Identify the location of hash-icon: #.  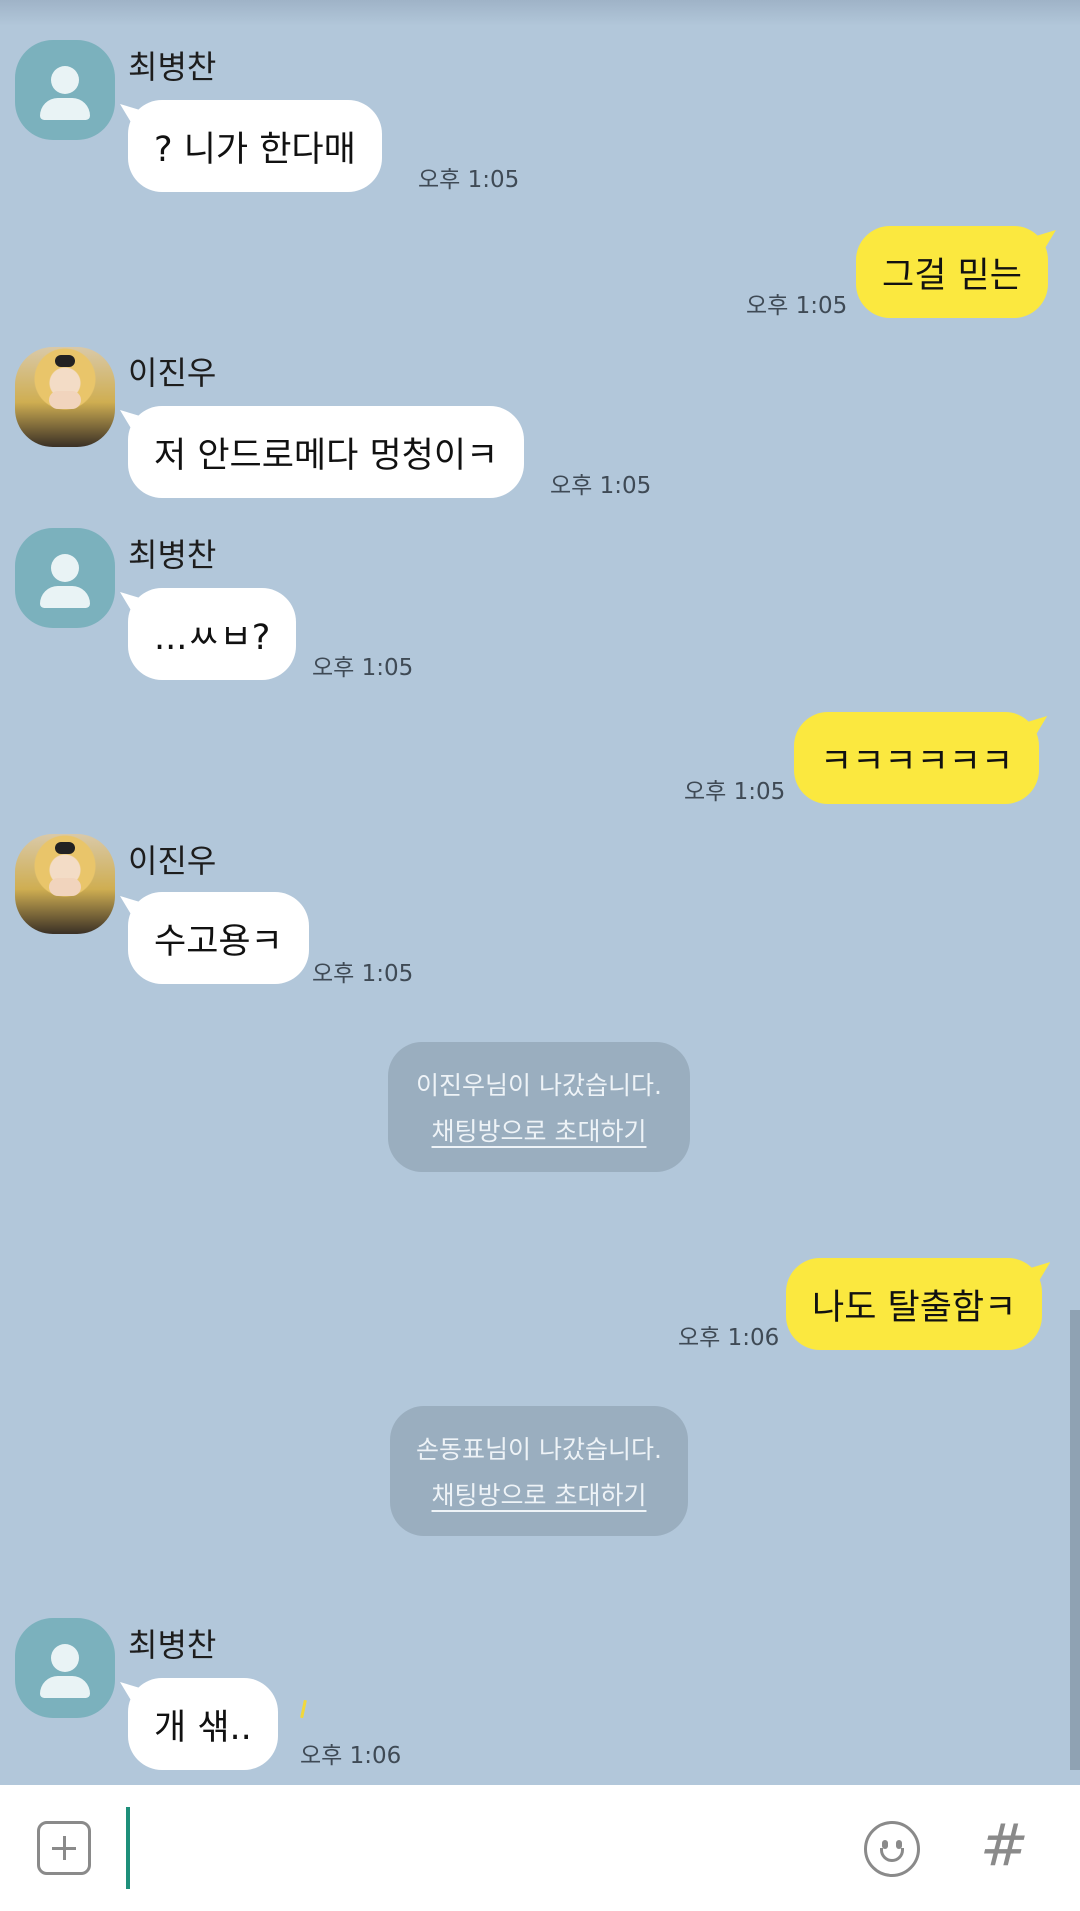
(1004, 1845).